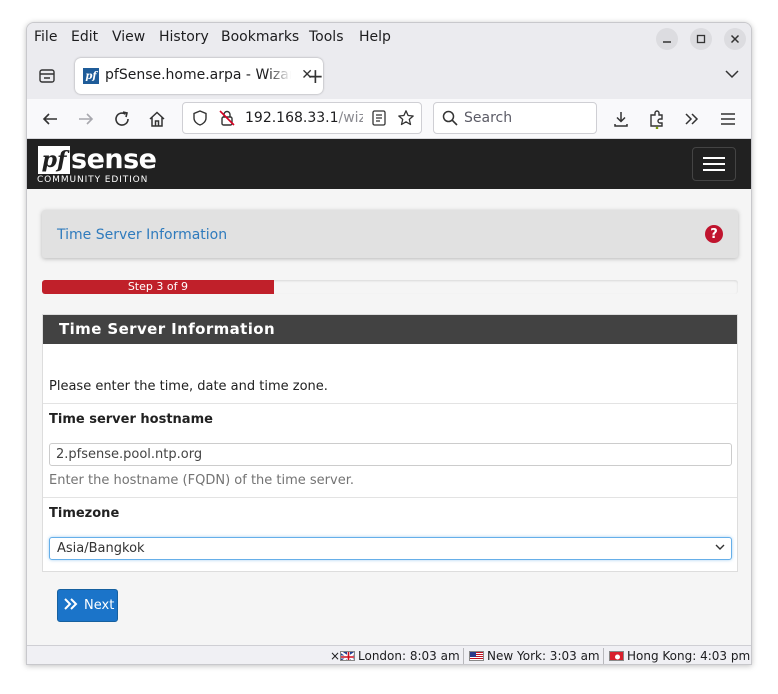 Image resolution: width=778 pixels, height=694 pixels. I want to click on puzzle-piece-icon, so click(656, 119).